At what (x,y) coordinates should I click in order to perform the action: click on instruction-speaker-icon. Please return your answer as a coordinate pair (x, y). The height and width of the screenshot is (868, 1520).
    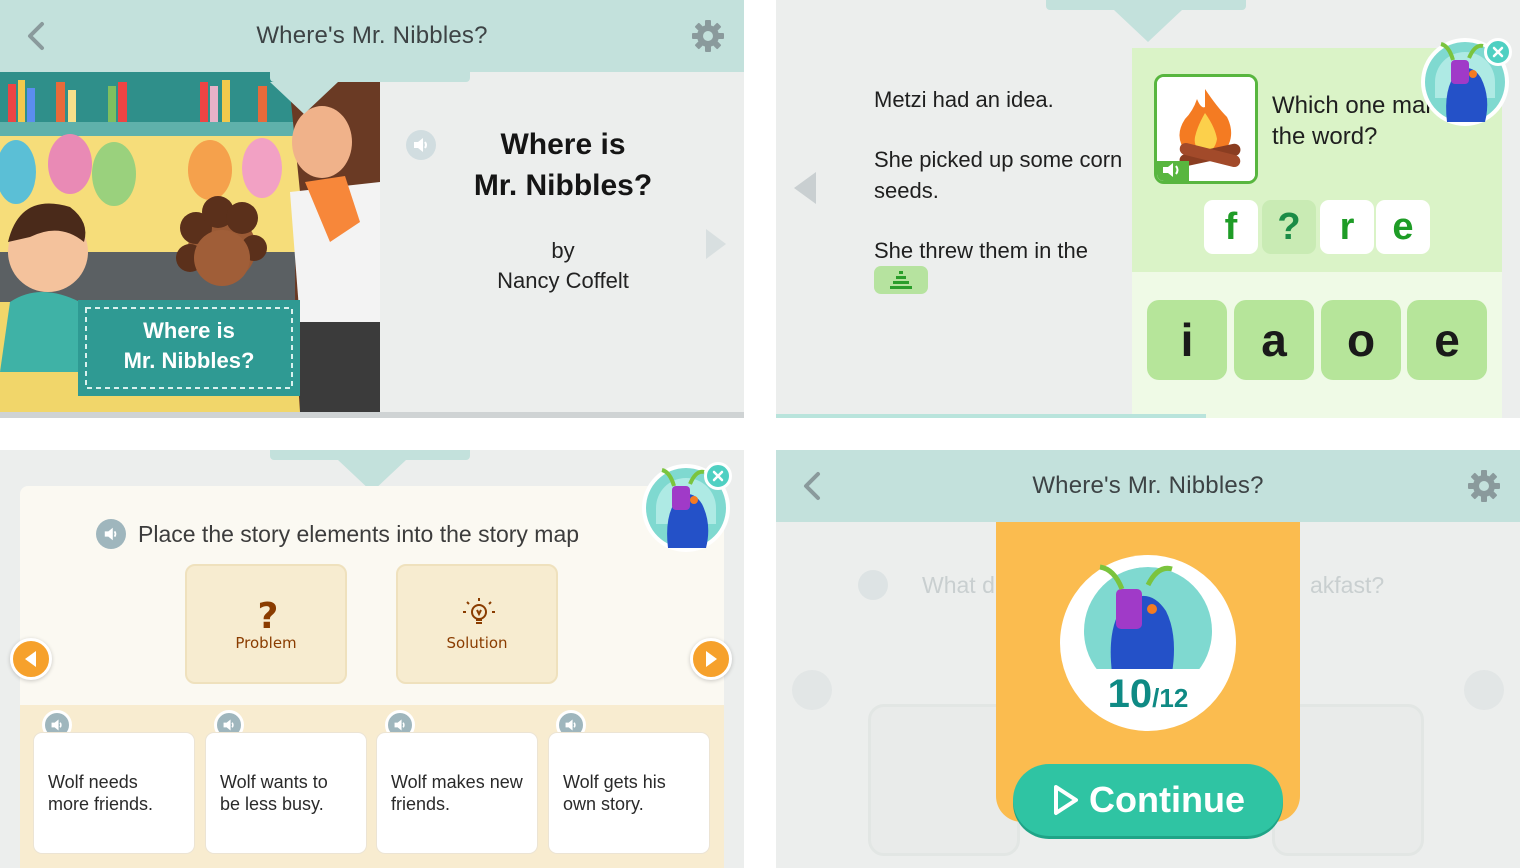
    Looking at the image, I should click on (111, 534).